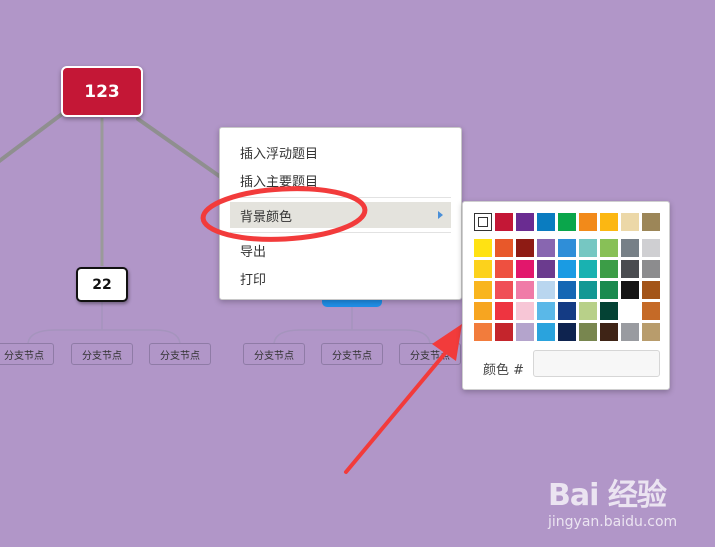  Describe the element at coordinates (253, 252) in the screenshot. I see `menu-item-label: 导出` at that location.